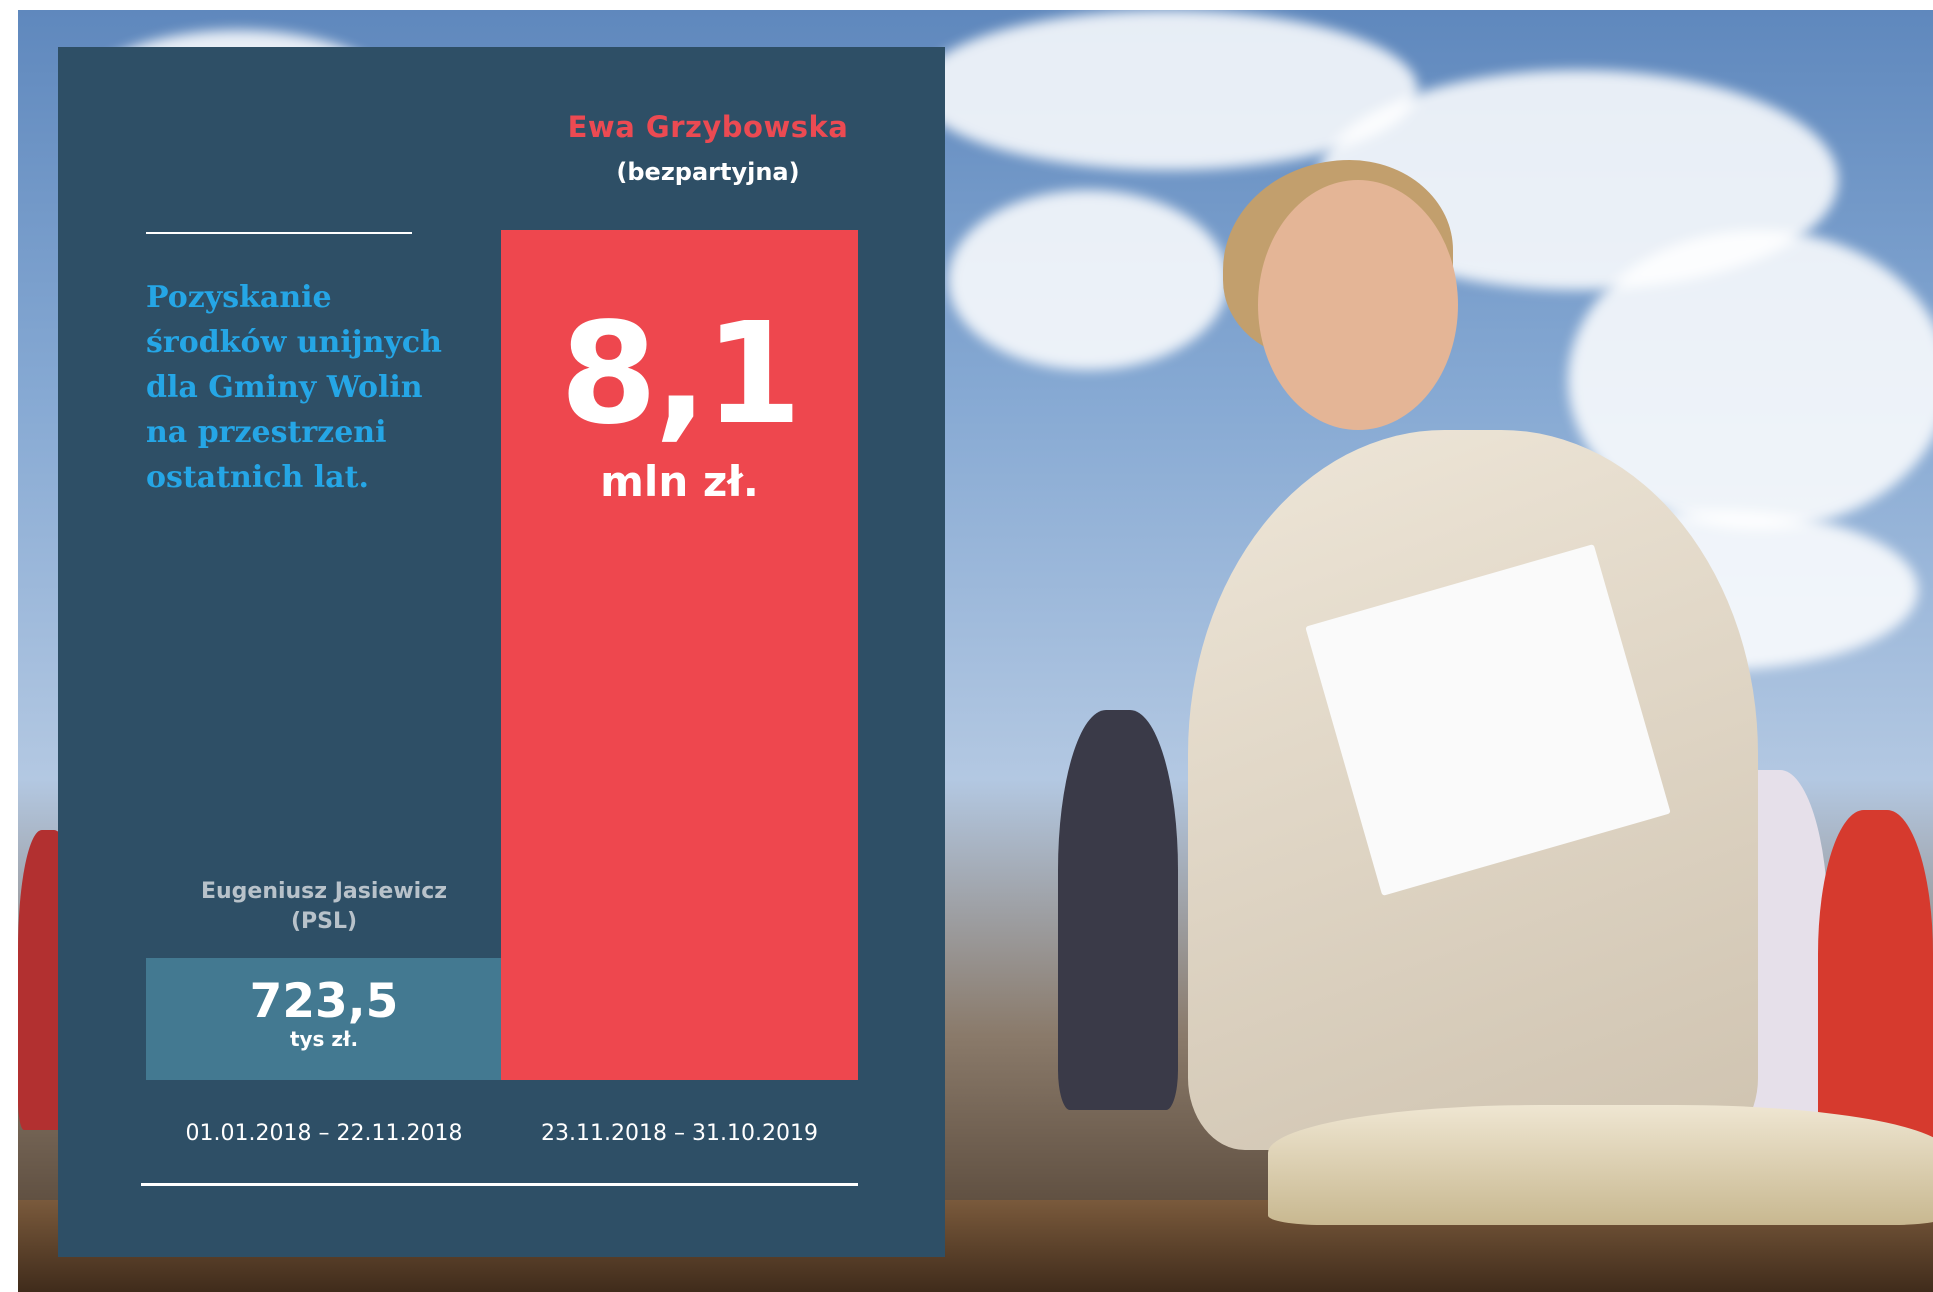 The width and height of the screenshot is (1933, 1292). I want to click on top-divider, so click(279, 233).